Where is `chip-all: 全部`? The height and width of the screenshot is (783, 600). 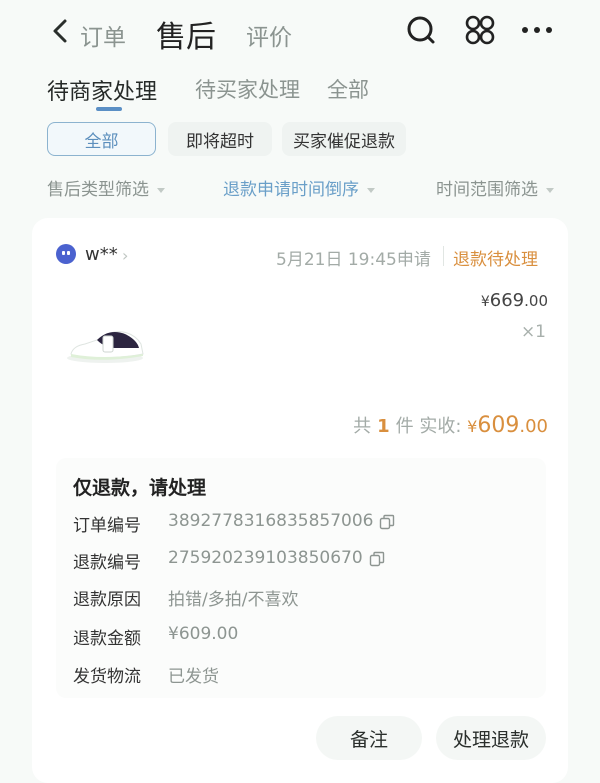 chip-all: 全部 is located at coordinates (101, 139).